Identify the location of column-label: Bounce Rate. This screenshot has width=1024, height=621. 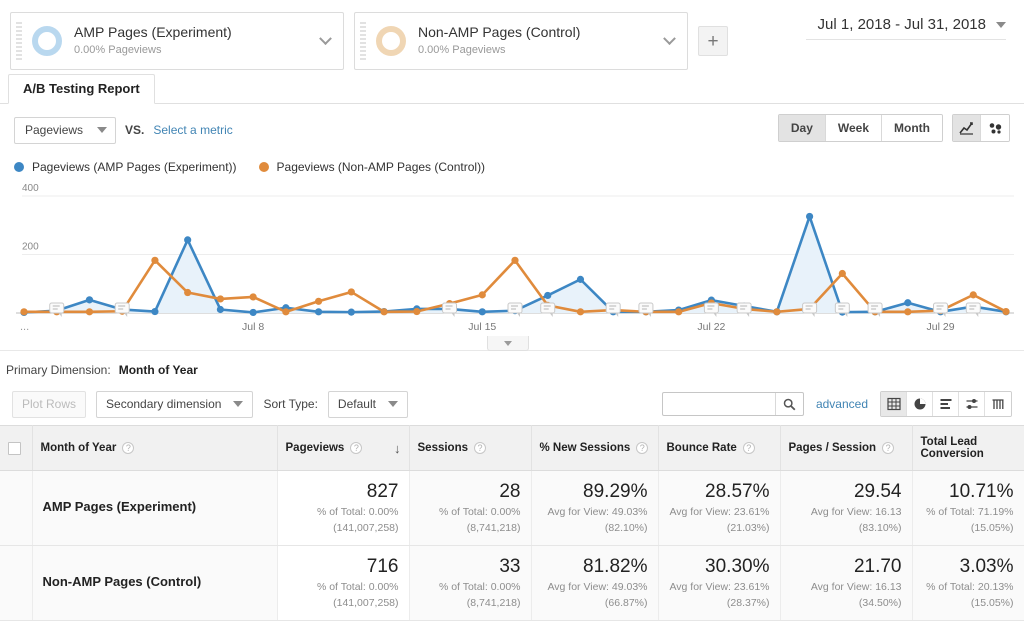
(701, 448).